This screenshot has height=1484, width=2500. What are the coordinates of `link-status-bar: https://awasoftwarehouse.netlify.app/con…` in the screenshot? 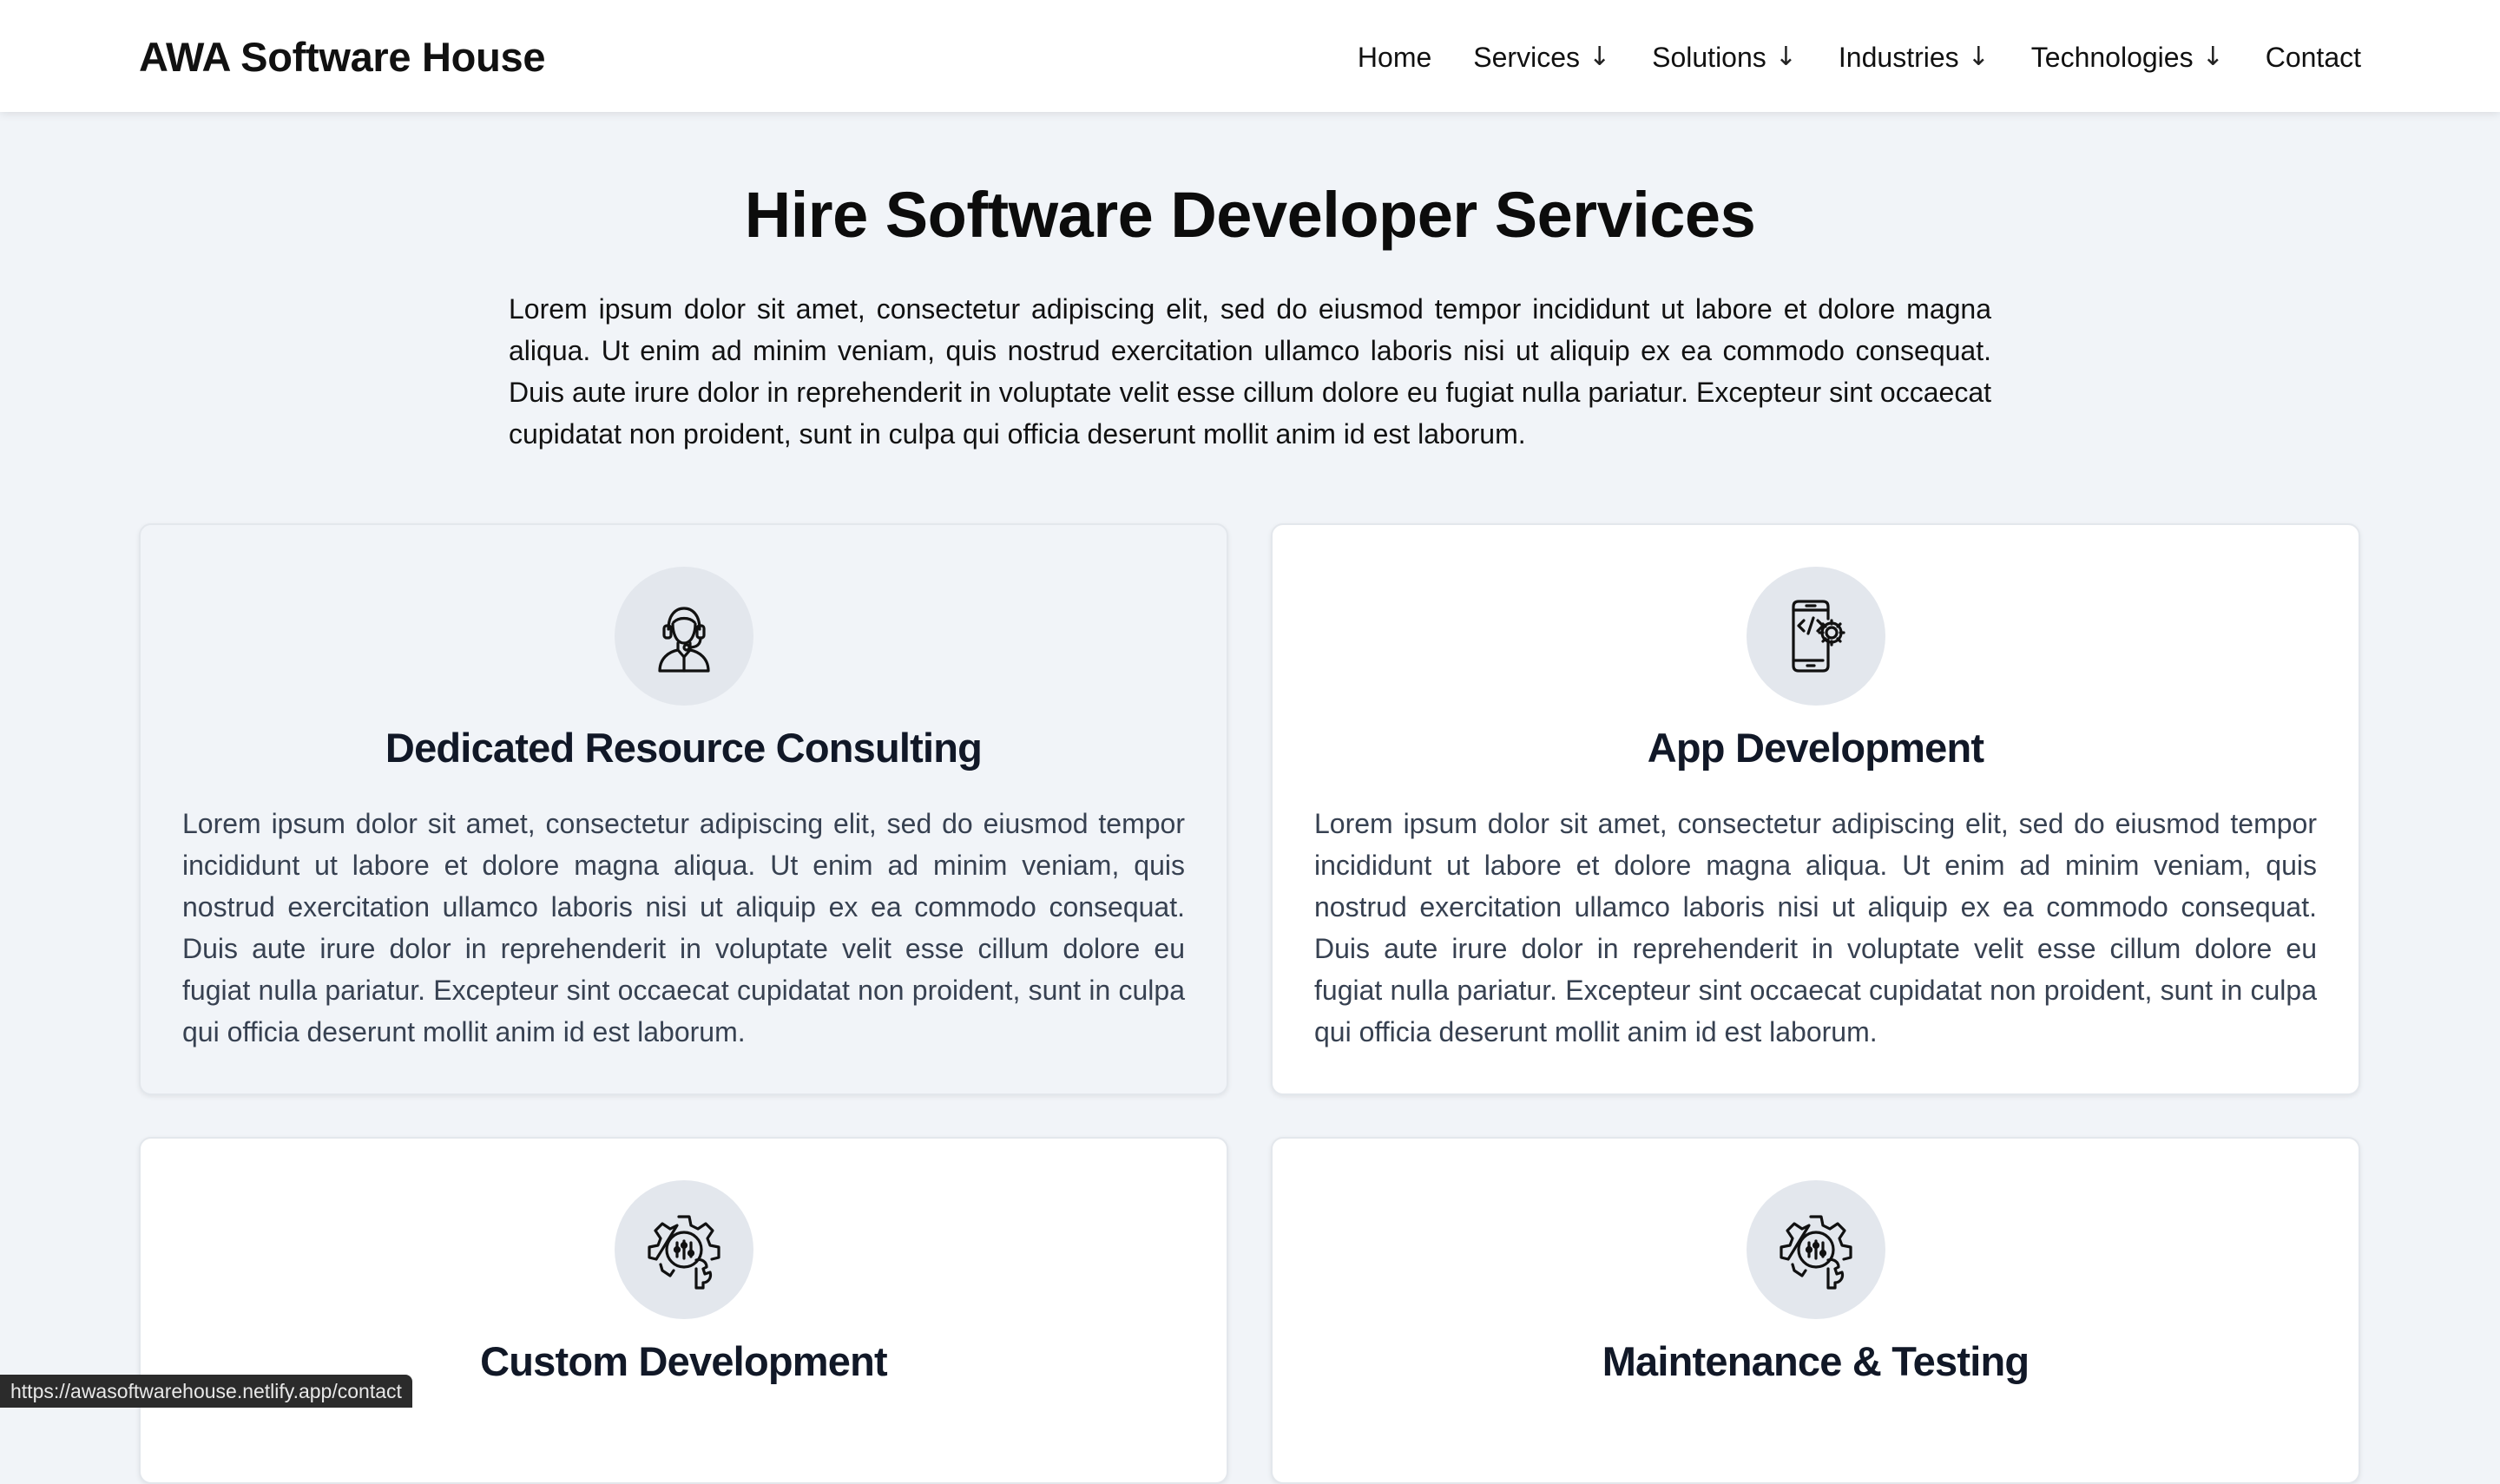 It's located at (206, 1391).